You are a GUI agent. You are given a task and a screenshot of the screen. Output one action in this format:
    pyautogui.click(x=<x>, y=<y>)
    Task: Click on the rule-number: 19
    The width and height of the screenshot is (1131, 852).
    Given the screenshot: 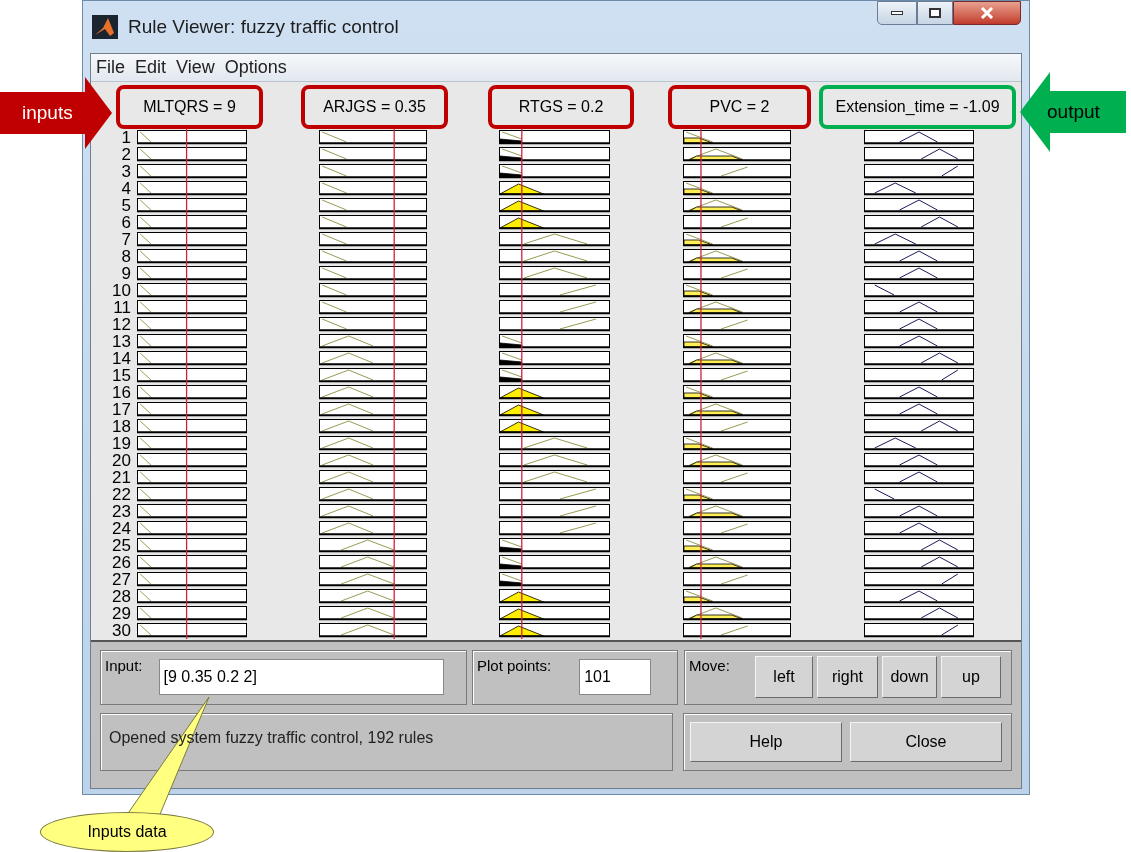 What is the action you would take?
    pyautogui.click(x=121, y=443)
    